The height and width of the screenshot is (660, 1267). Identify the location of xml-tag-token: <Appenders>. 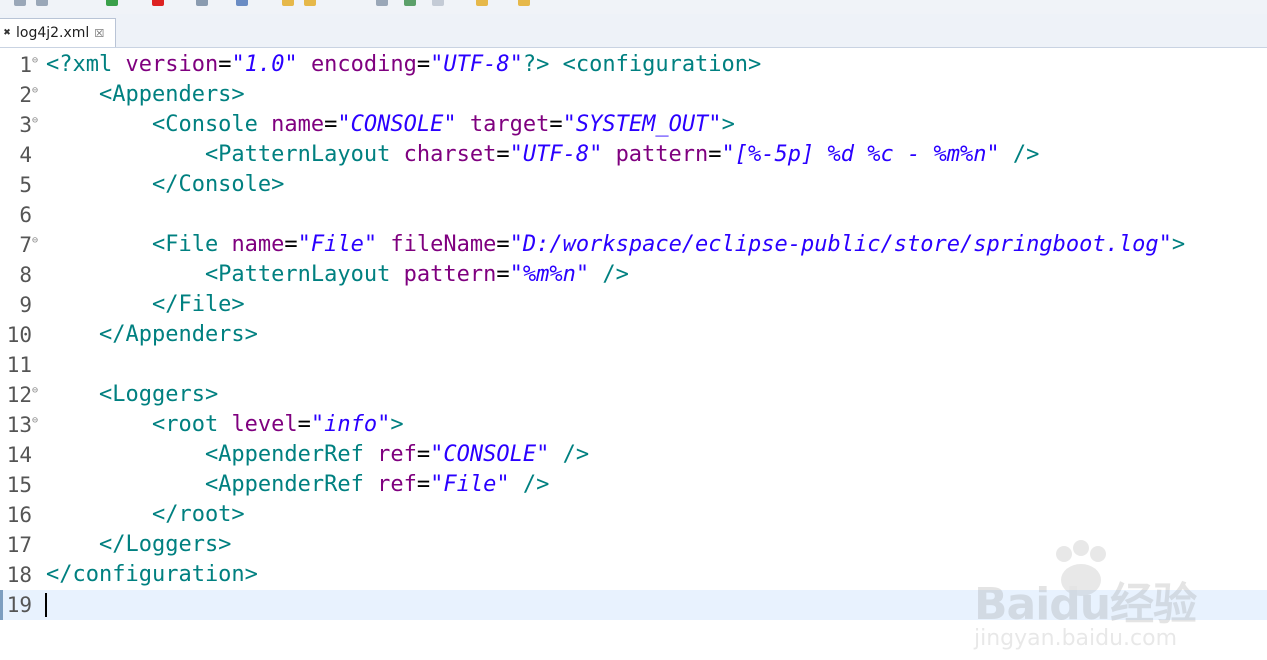
(145, 94).